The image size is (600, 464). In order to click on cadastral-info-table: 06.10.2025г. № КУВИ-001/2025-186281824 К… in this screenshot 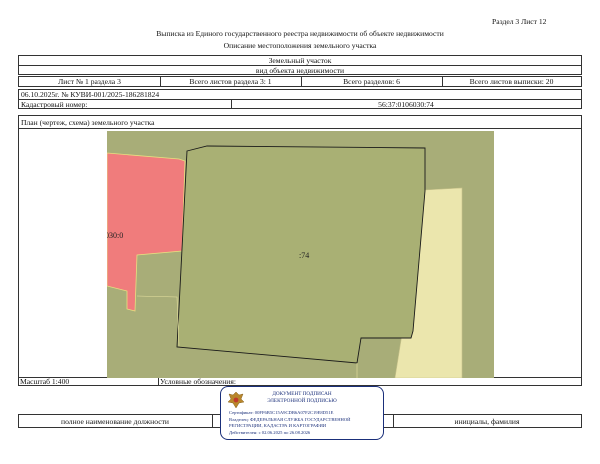, I will do `click(300, 99)`.